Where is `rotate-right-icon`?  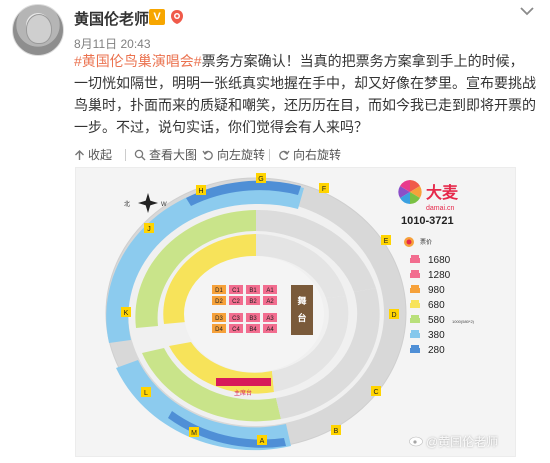 rotate-right-icon is located at coordinates (284, 155).